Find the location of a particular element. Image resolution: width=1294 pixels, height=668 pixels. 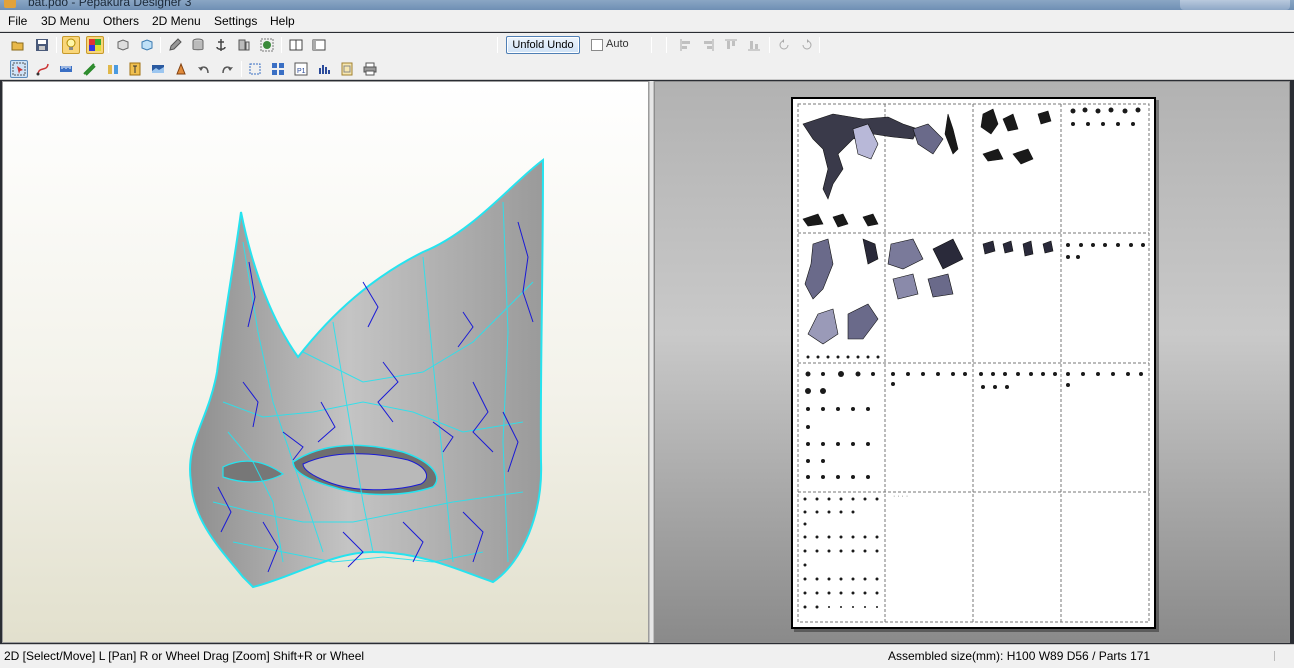

select-move-icon is located at coordinates (19, 69).